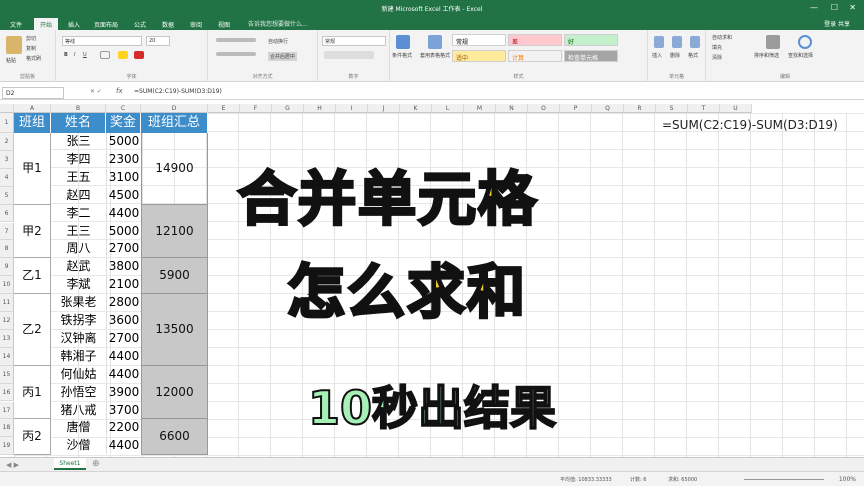  I want to click on name-cell: 猪八戒, so click(78, 410).